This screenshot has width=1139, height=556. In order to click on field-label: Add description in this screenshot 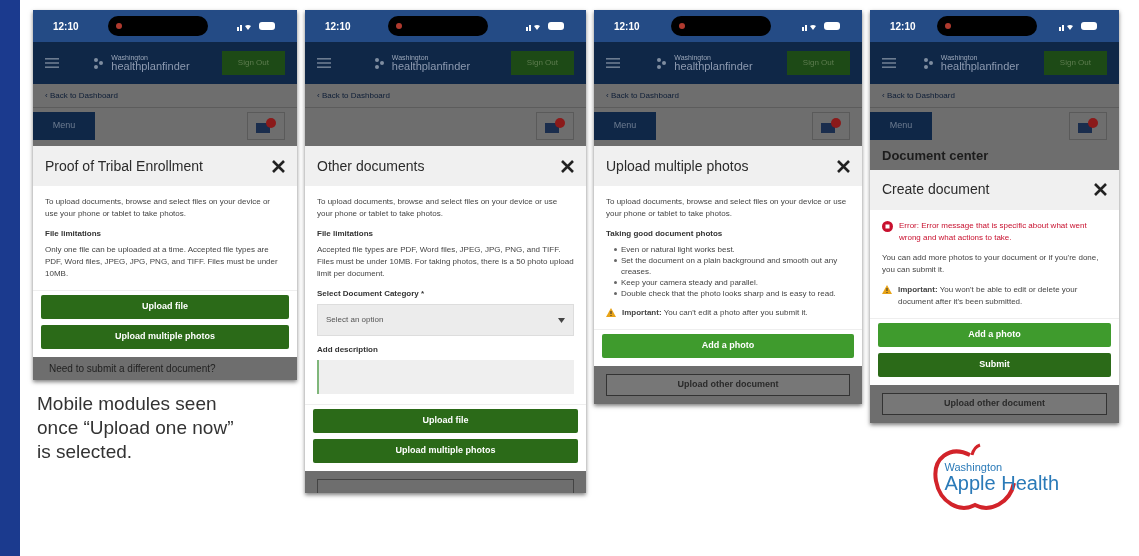, I will do `click(348, 350)`.